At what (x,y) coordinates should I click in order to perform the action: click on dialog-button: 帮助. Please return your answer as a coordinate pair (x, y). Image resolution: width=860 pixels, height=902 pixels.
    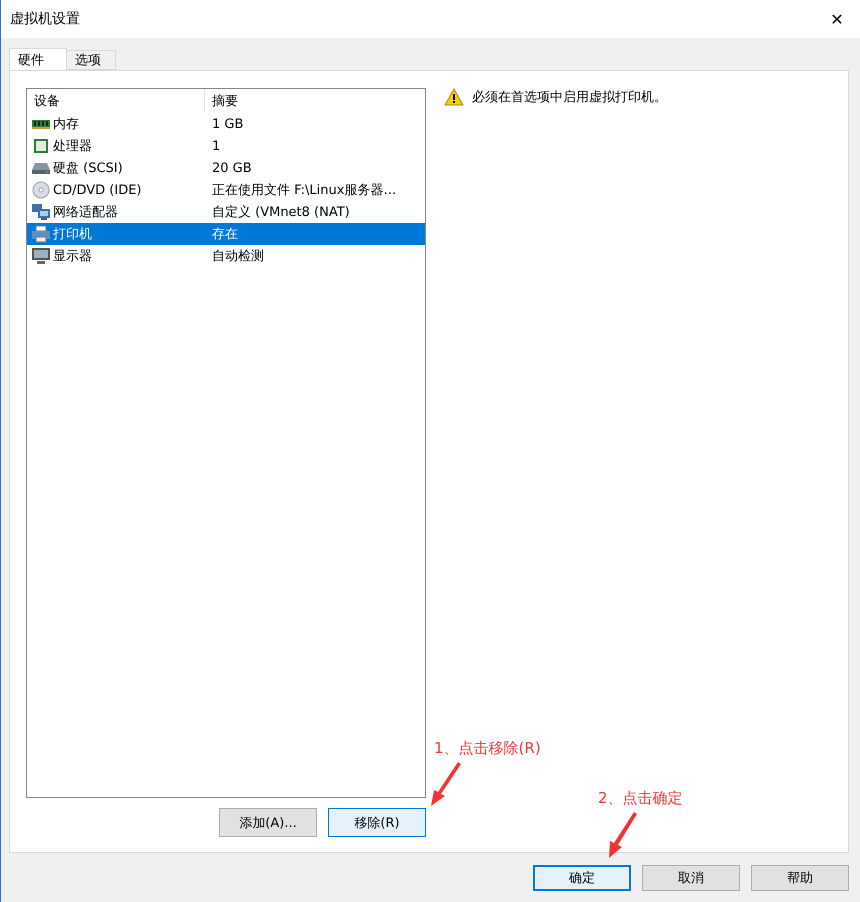
    Looking at the image, I should click on (800, 878).